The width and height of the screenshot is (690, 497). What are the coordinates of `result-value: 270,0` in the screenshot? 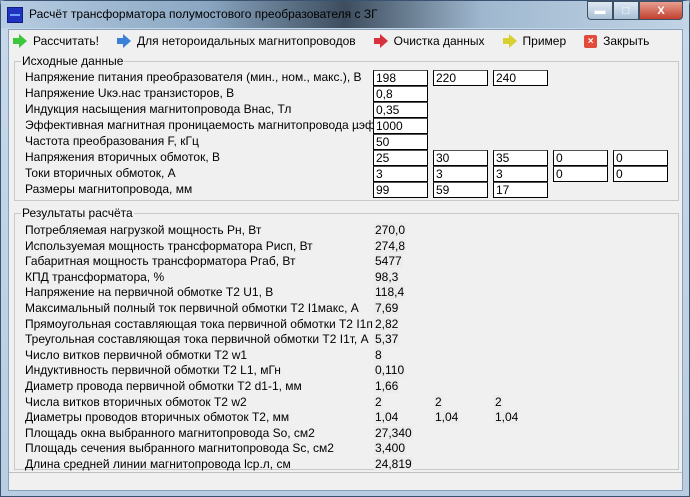 It's located at (390, 230).